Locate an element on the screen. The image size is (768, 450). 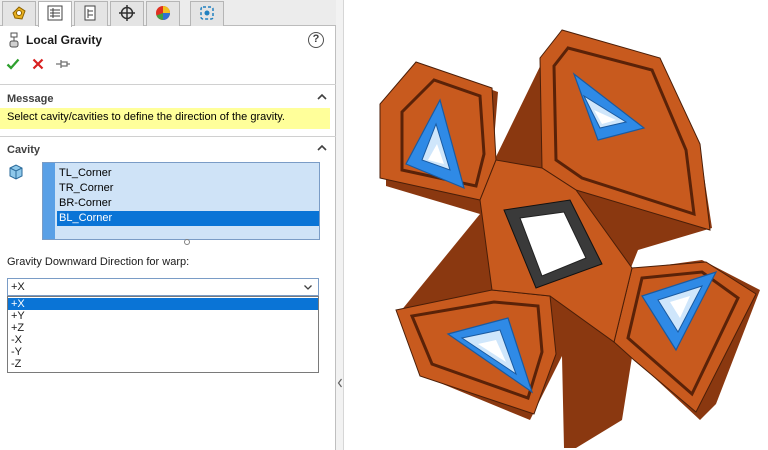
list-item-tl-corner: TL_Corner is located at coordinates (188, 173).